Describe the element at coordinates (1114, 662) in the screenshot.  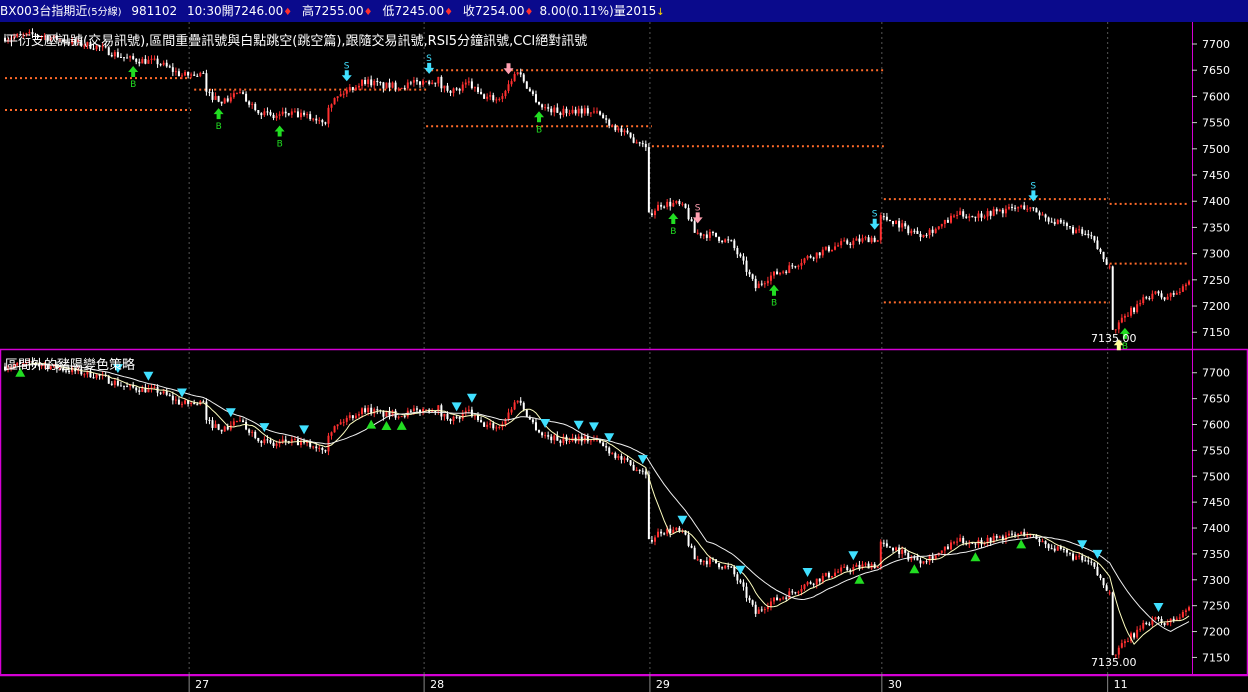
I see `bottom-min-label: 7135.00` at that location.